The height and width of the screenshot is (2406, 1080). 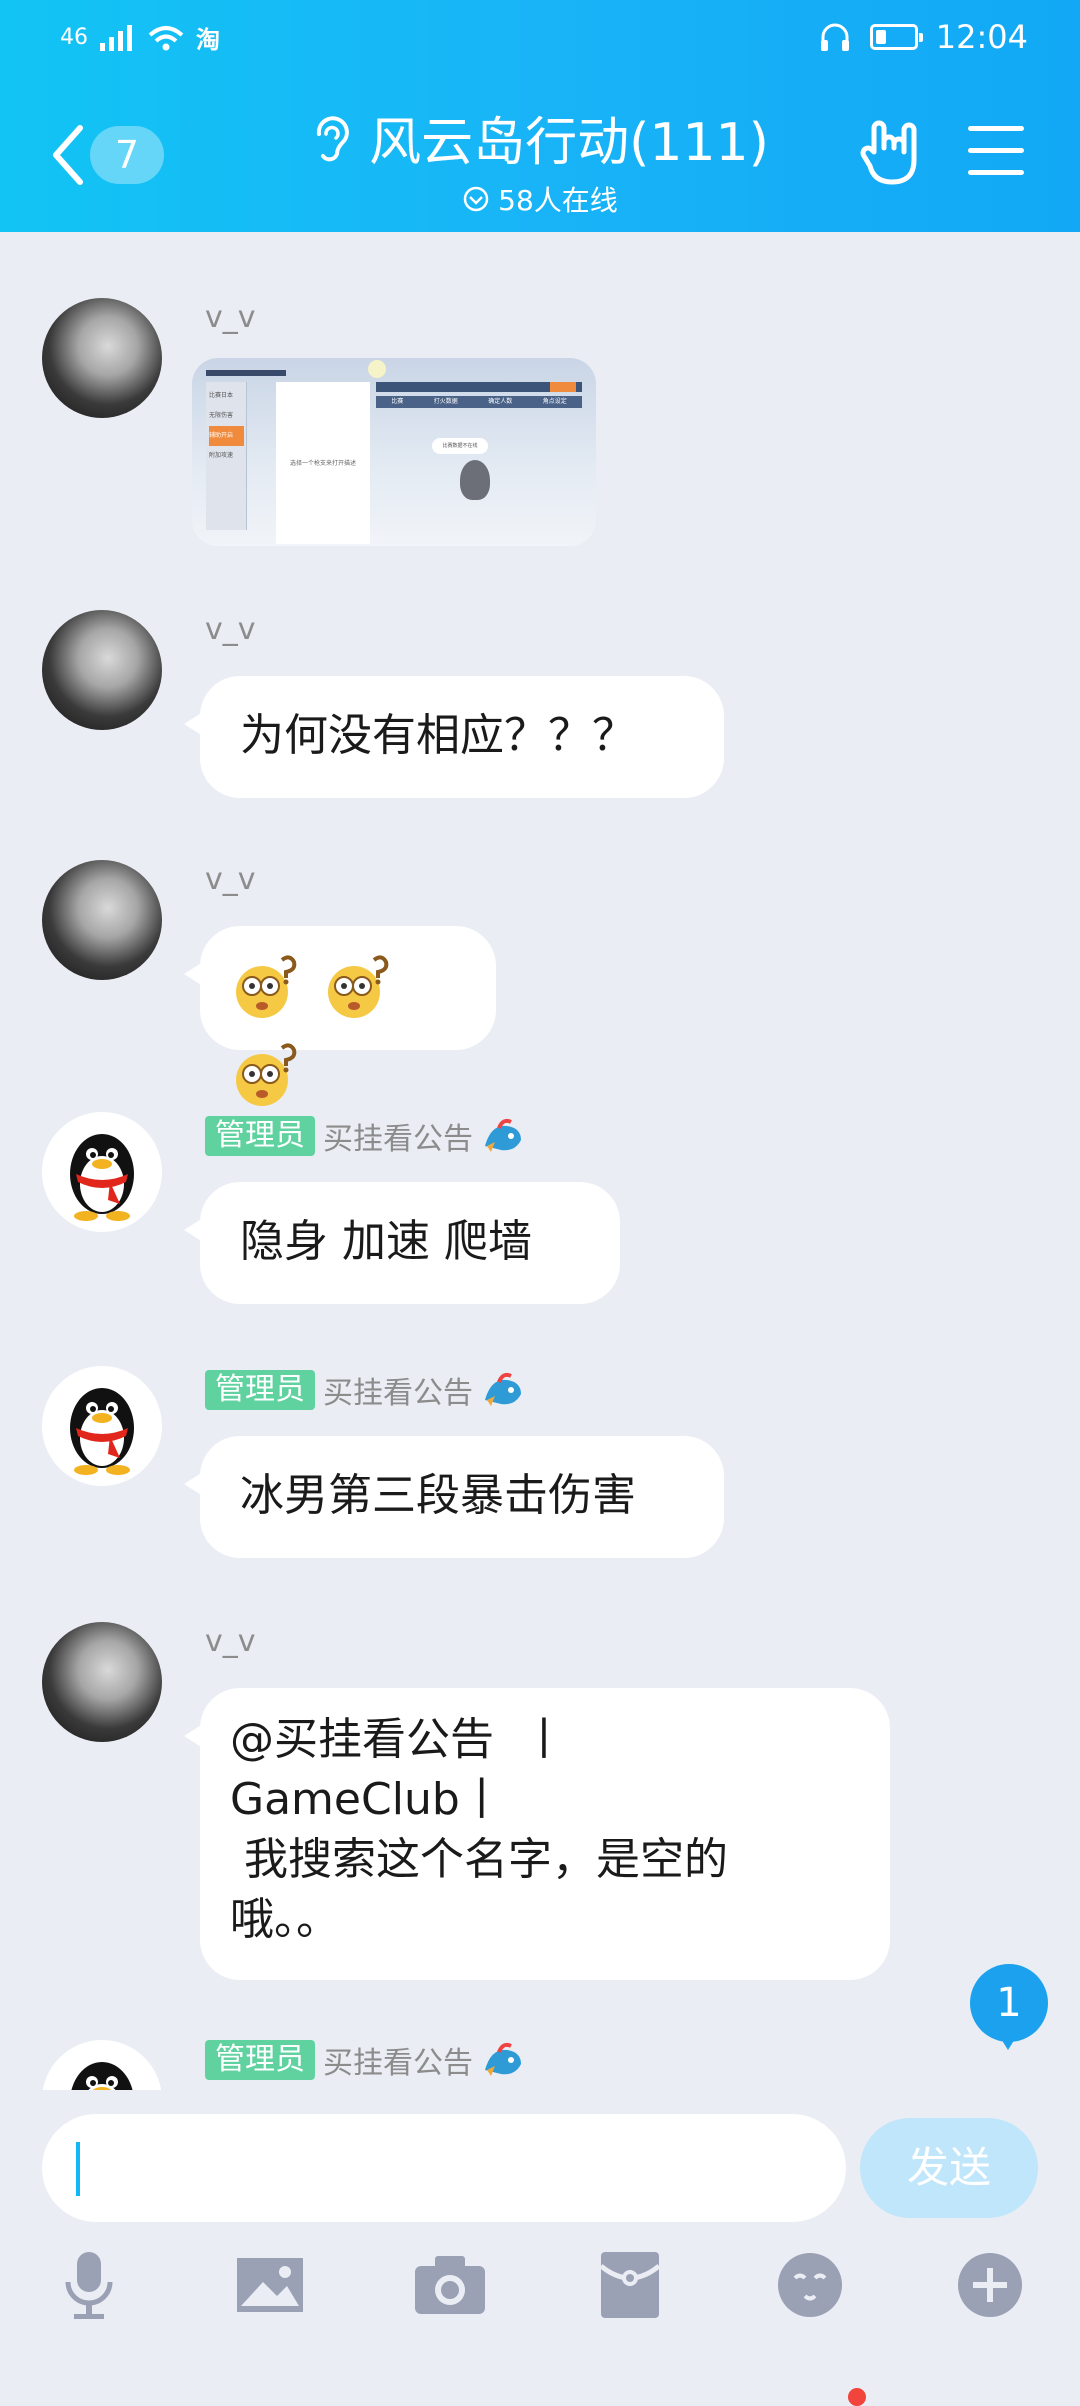 What do you see at coordinates (323, 463) in the screenshot?
I see `preview-panel: 选择一个枪支来打开描述` at bounding box center [323, 463].